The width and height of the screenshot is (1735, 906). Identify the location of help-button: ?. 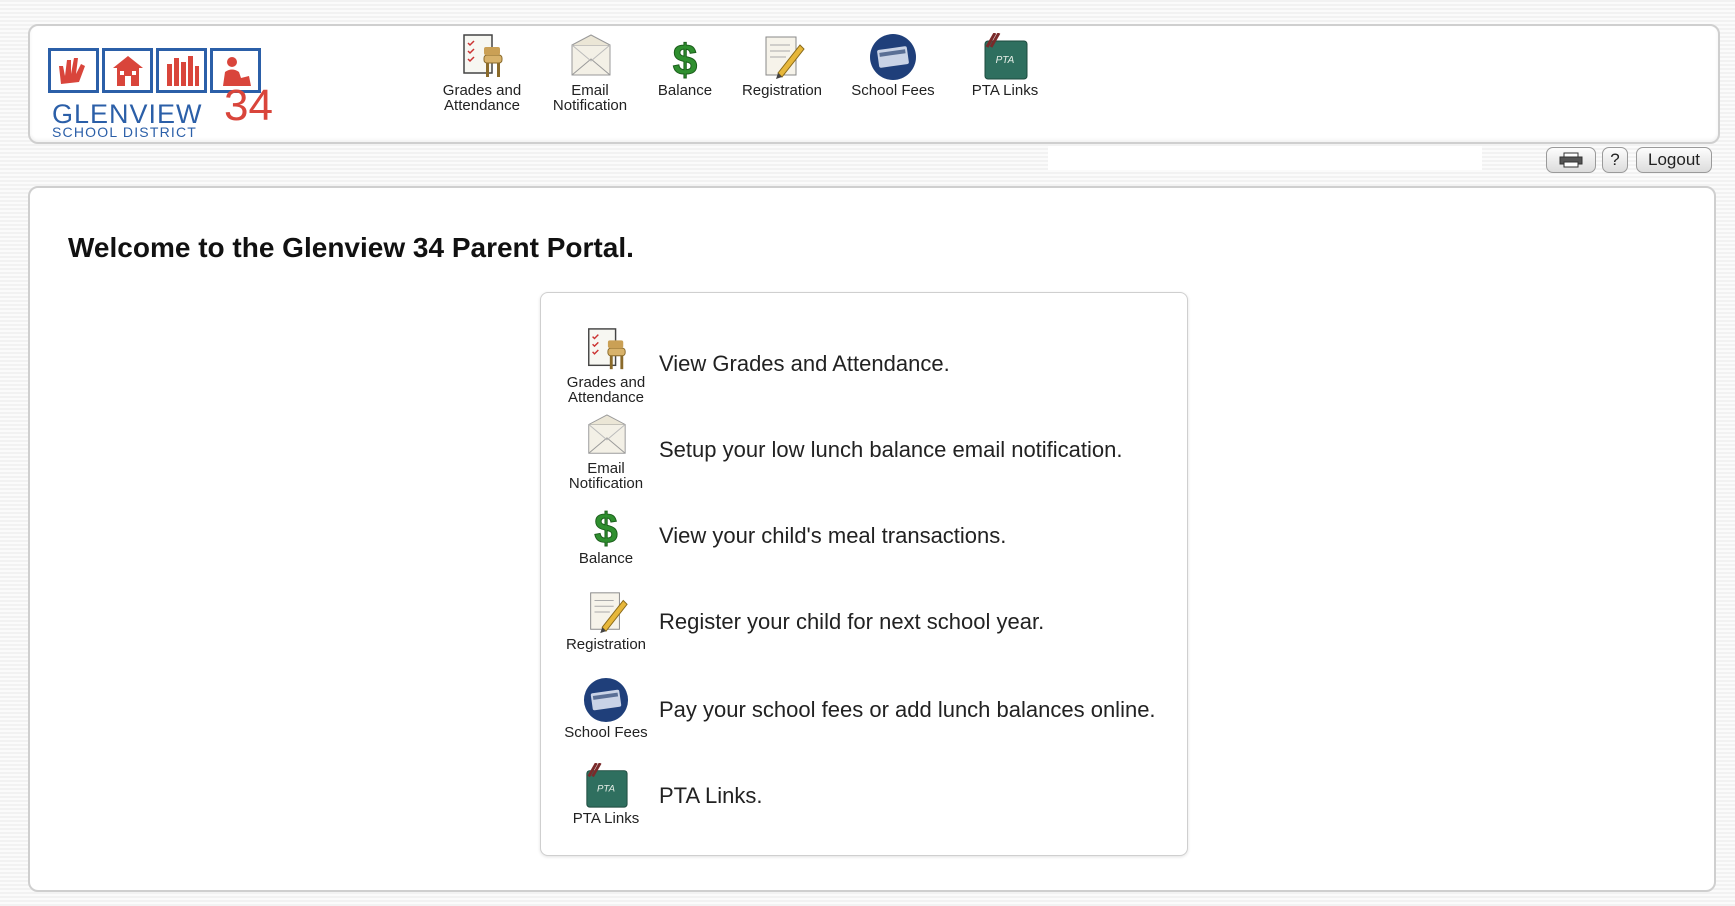
(1615, 160).